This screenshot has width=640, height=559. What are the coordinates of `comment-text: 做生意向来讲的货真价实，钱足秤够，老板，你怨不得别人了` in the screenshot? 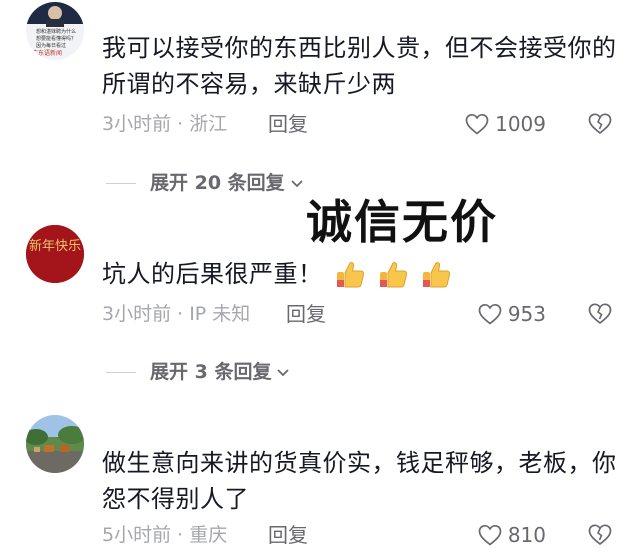 It's located at (359, 481).